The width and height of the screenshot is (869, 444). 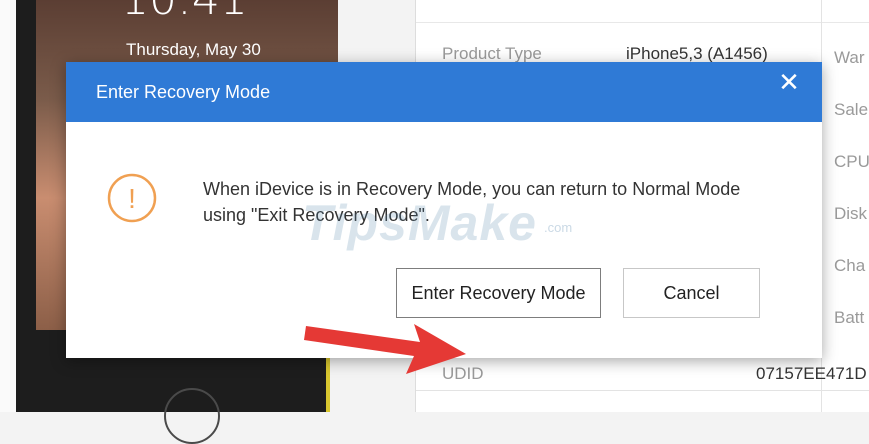 I want to click on phone-time: 10:41, so click(x=184, y=12).